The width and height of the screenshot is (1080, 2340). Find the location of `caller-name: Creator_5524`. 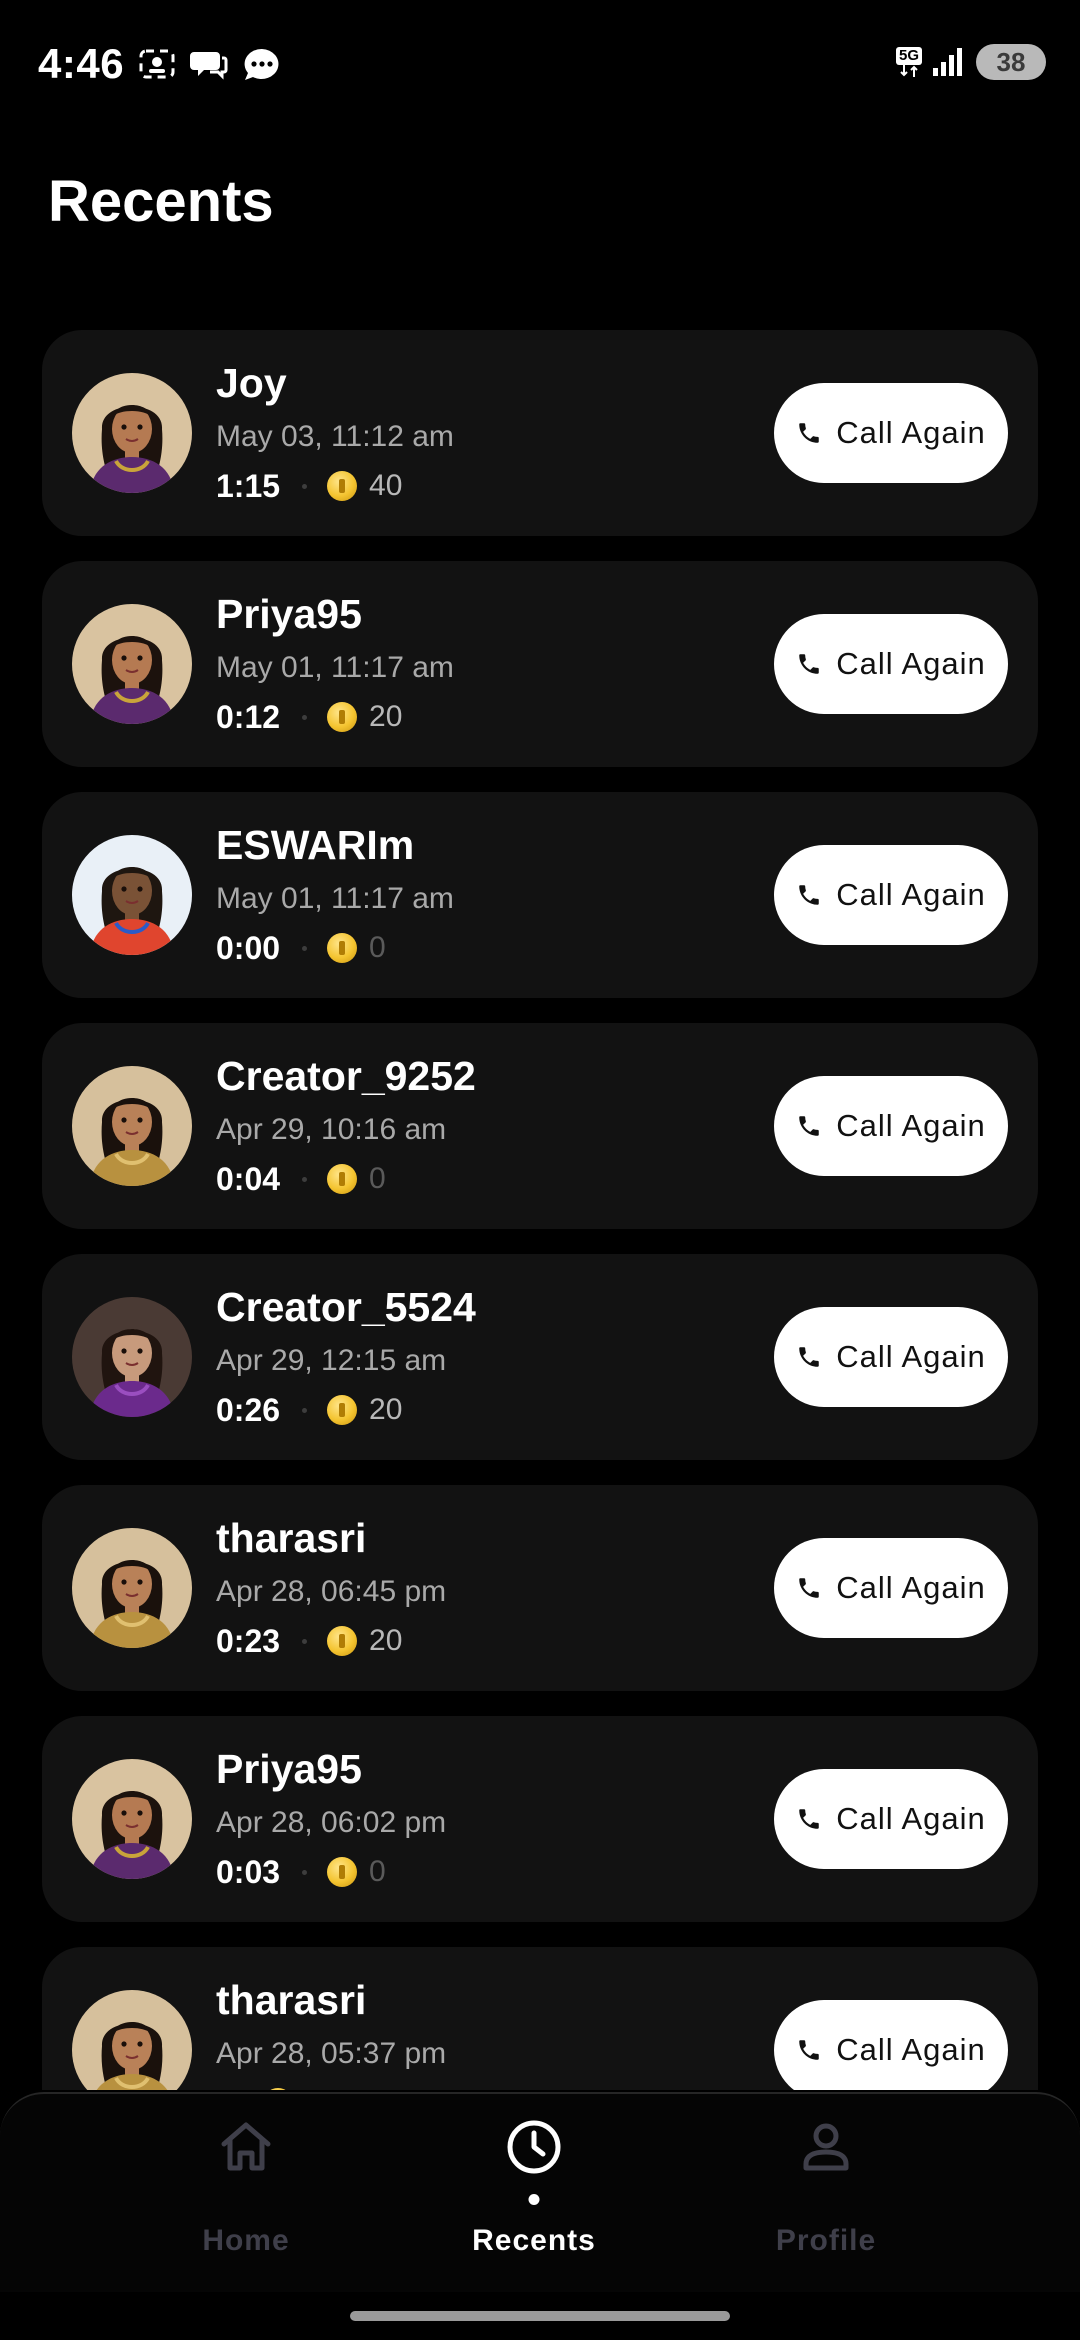

caller-name: Creator_5524 is located at coordinates (346, 1307).